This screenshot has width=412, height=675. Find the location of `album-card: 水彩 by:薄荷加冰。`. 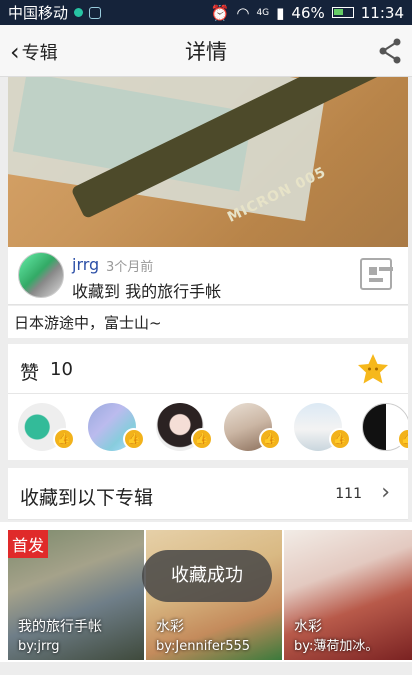

album-card: 水彩 by:薄荷加冰。 is located at coordinates (348, 595).